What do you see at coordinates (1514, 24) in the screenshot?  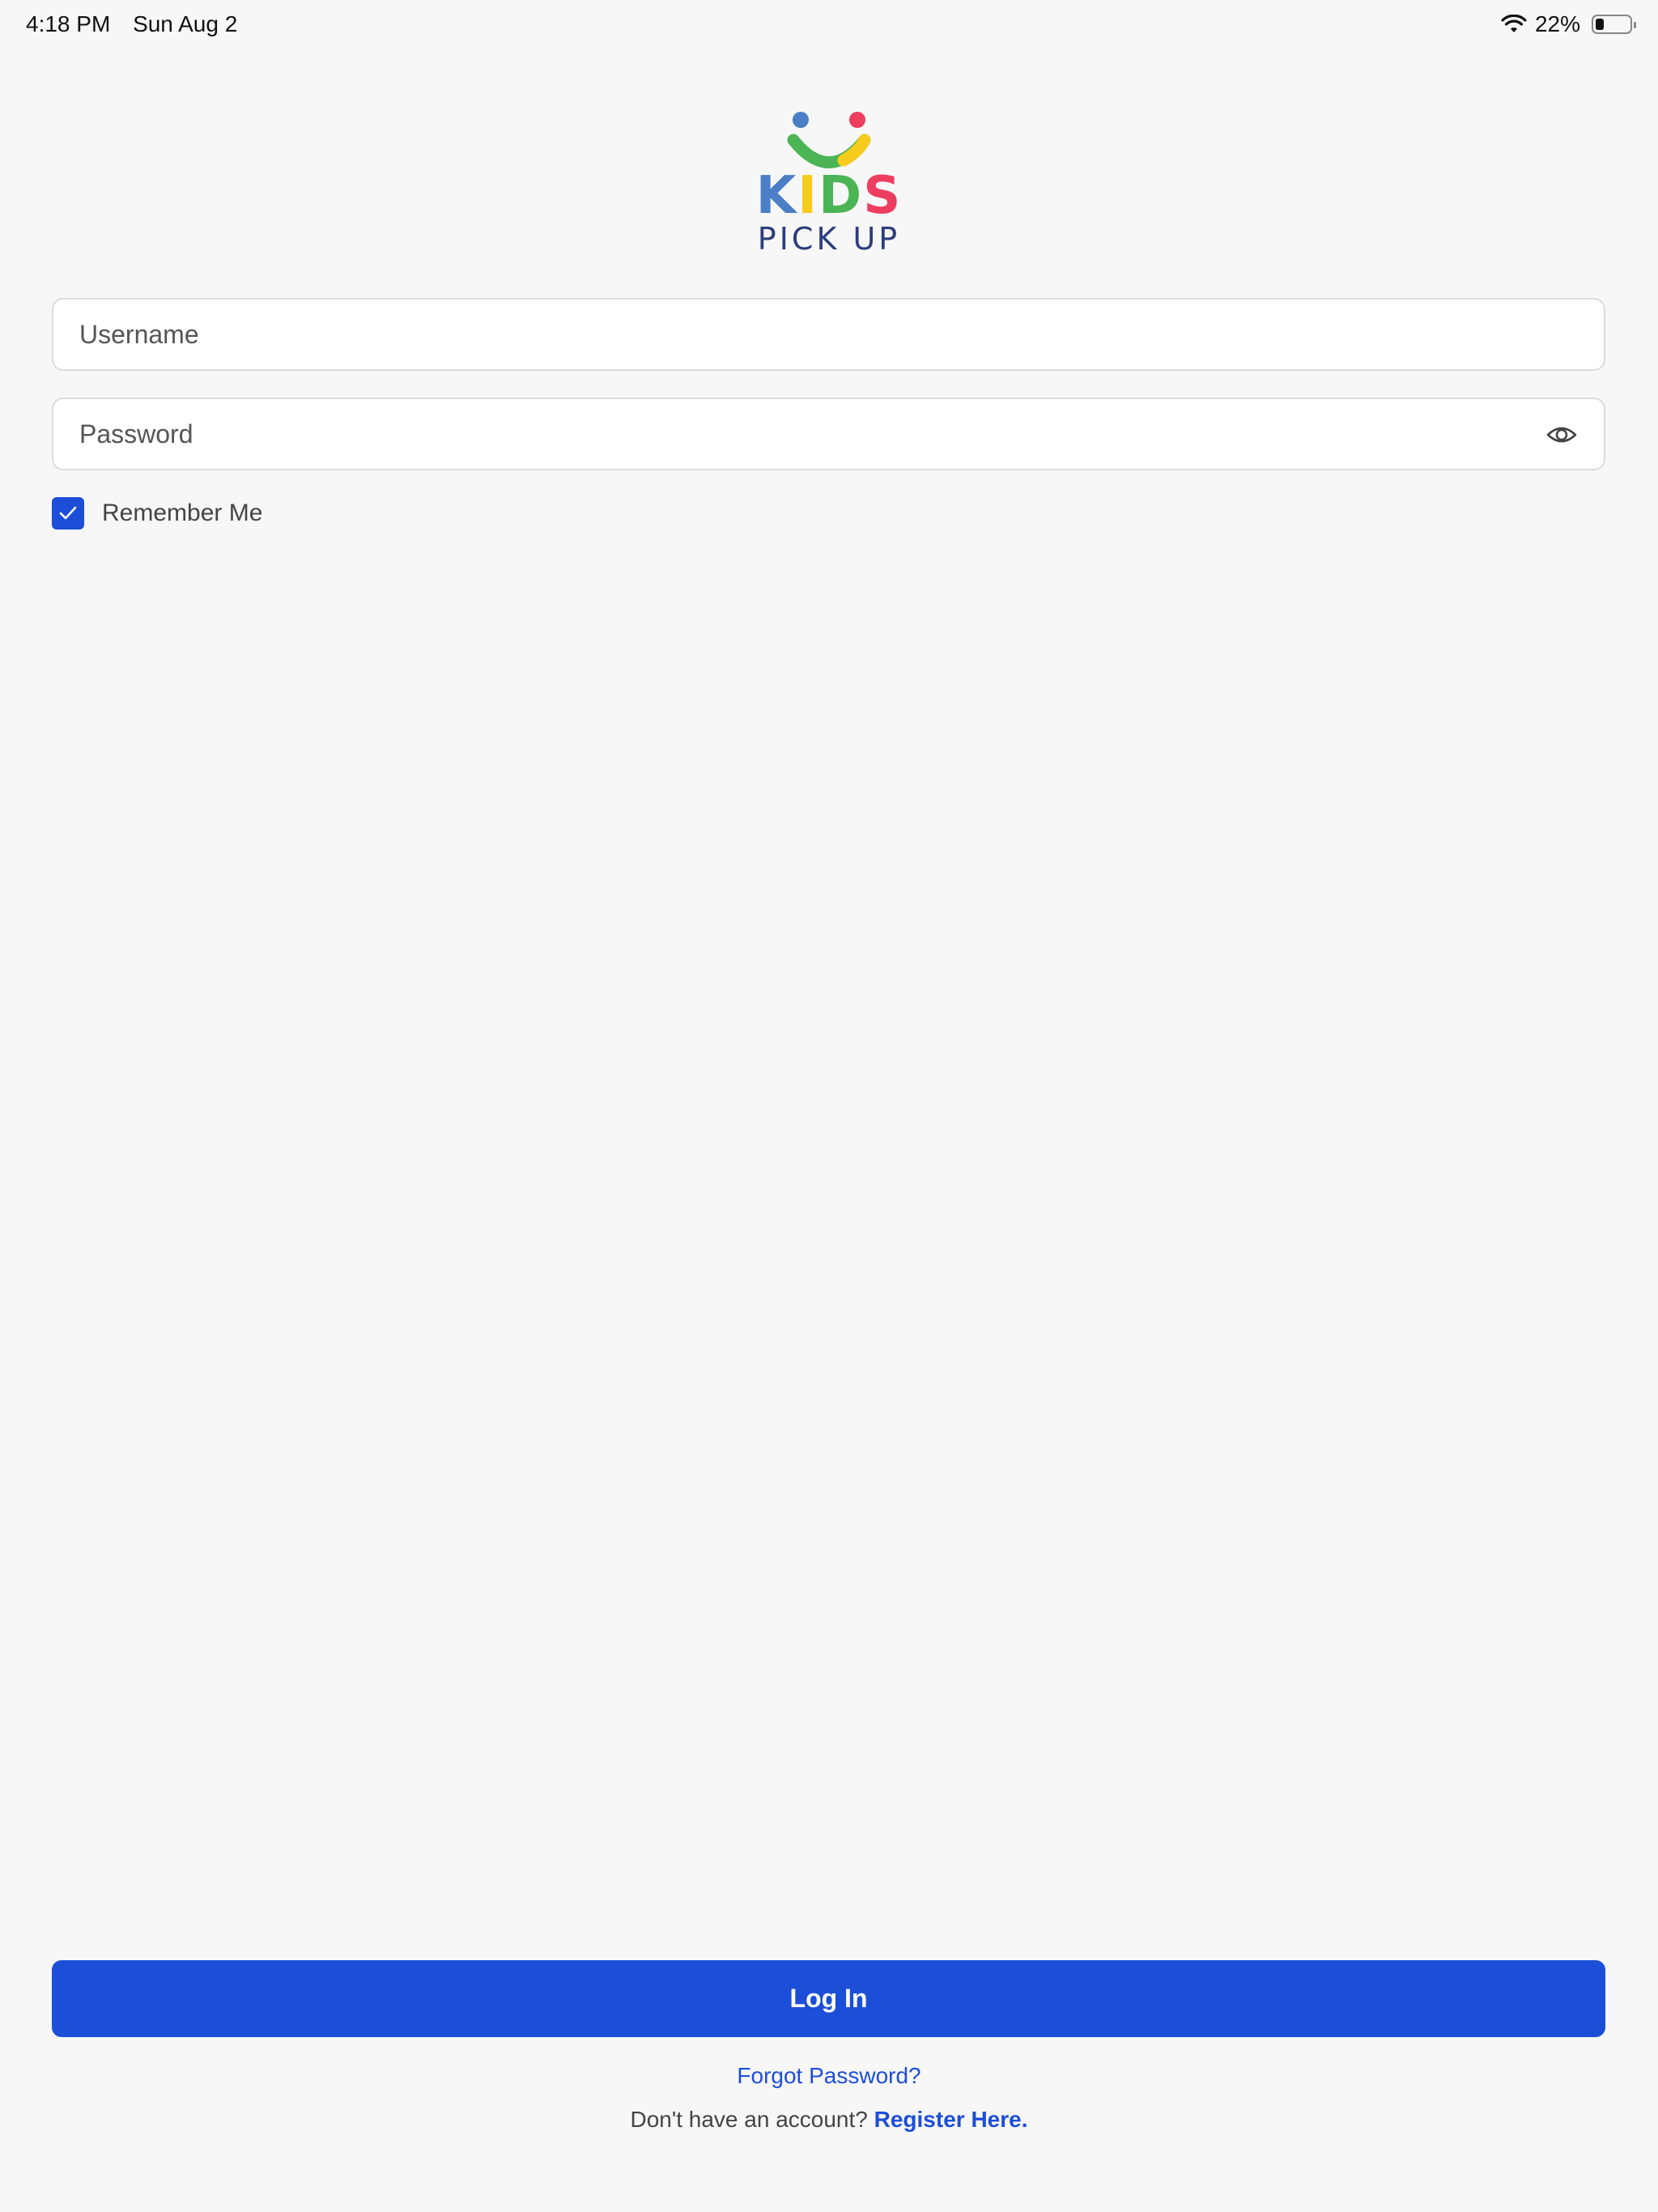 I see `wifi-icon` at bounding box center [1514, 24].